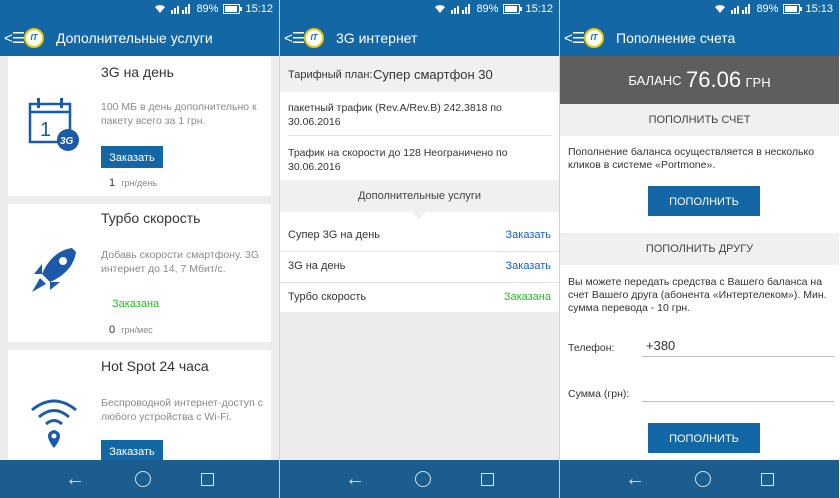  Describe the element at coordinates (419, 386) in the screenshot. I see `empty-background` at that location.